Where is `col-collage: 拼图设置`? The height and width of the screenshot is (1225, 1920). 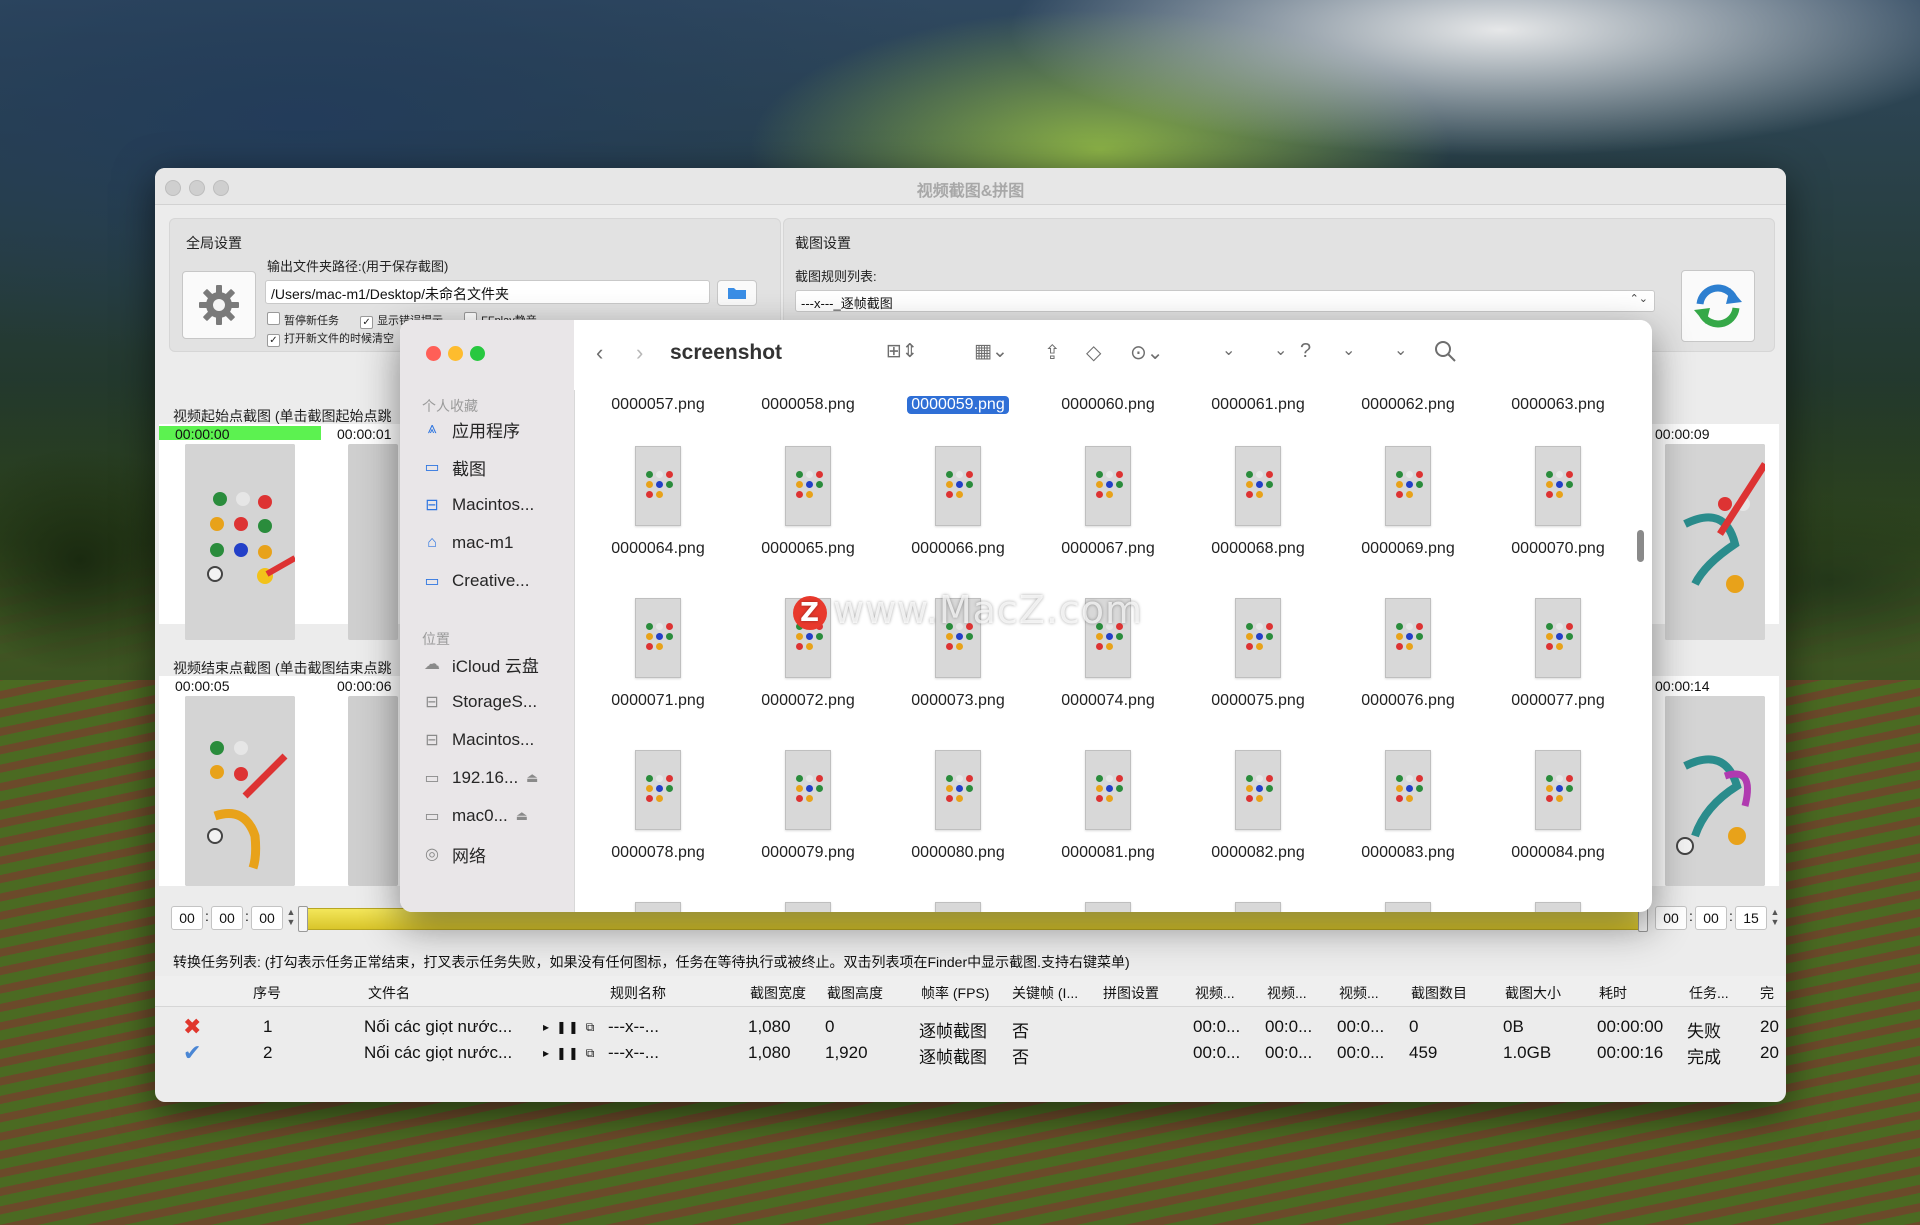 col-collage: 拼图设置 is located at coordinates (1131, 993).